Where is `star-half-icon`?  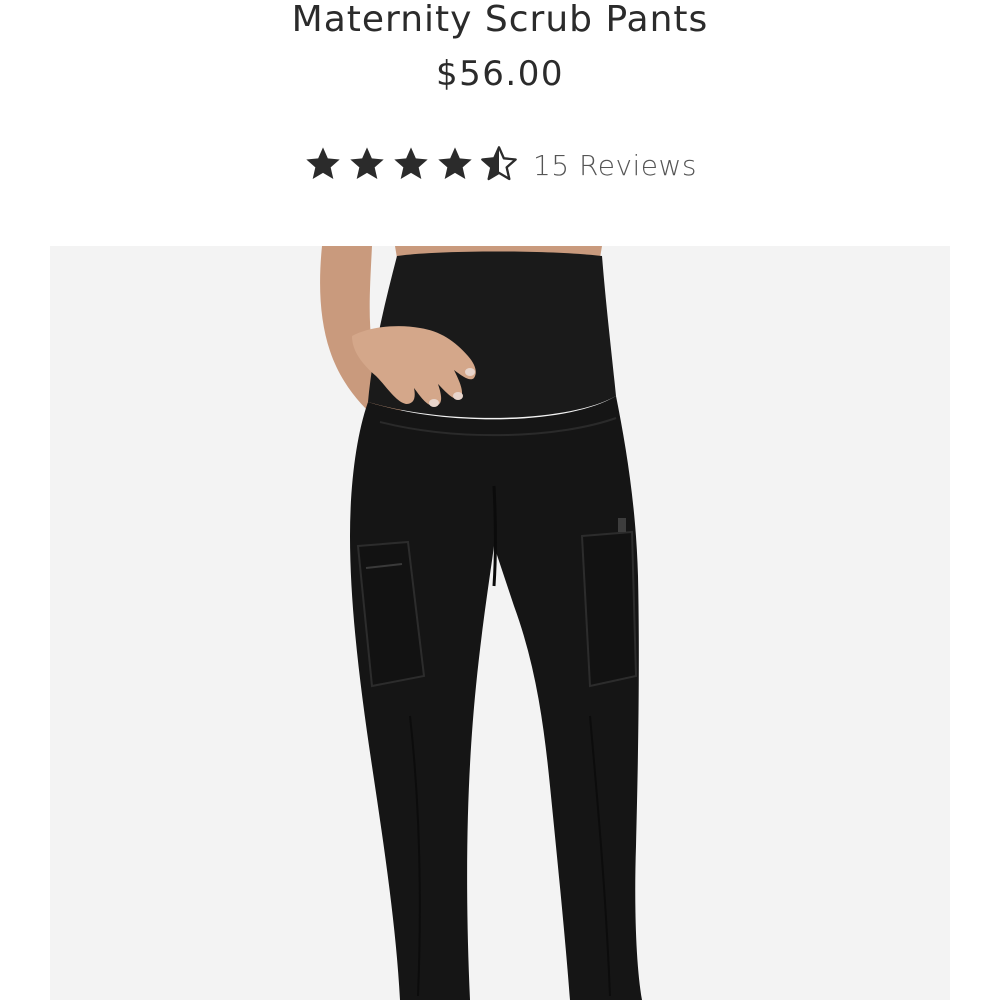
star-half-icon is located at coordinates (499, 163).